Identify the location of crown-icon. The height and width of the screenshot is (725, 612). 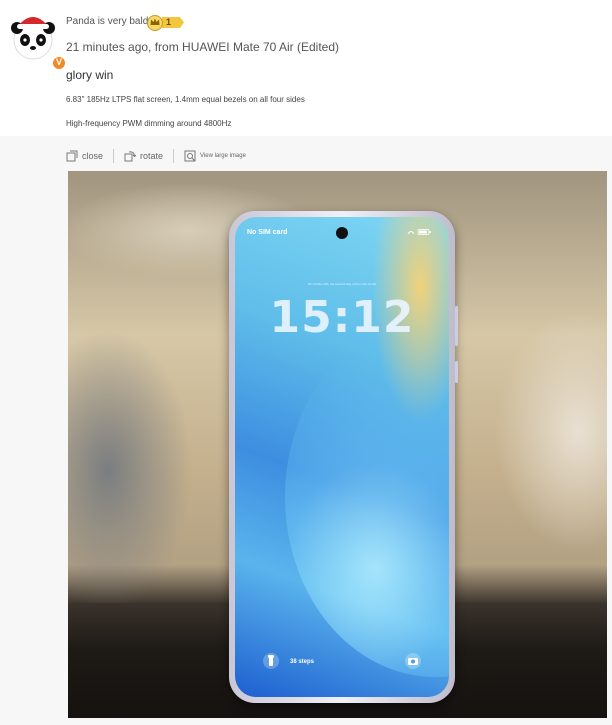
(165, 23).